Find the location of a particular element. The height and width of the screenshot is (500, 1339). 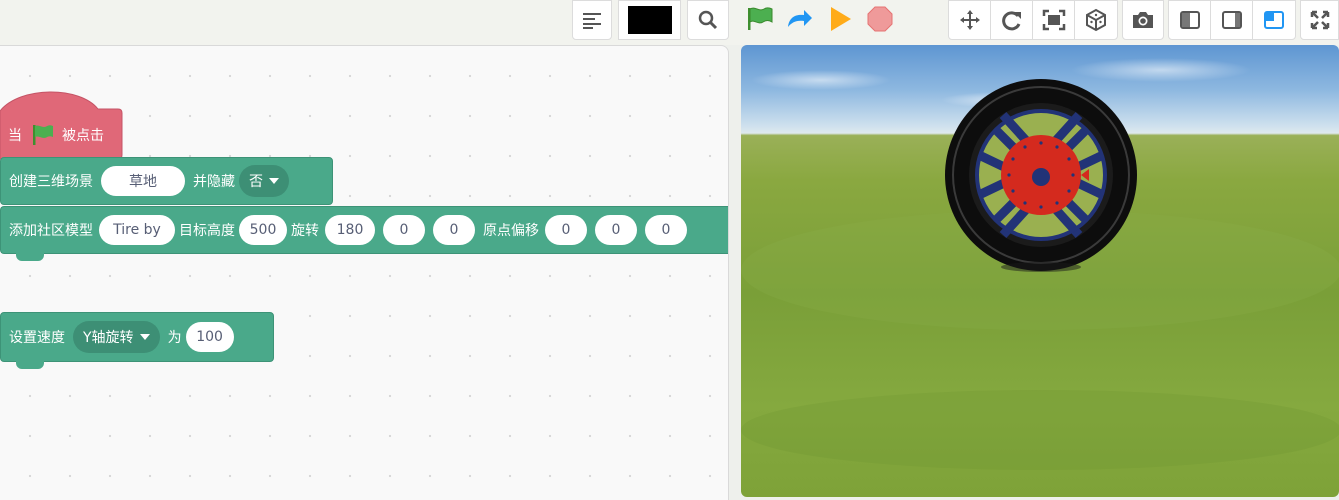

cube-view-button is located at coordinates (1096, 20).